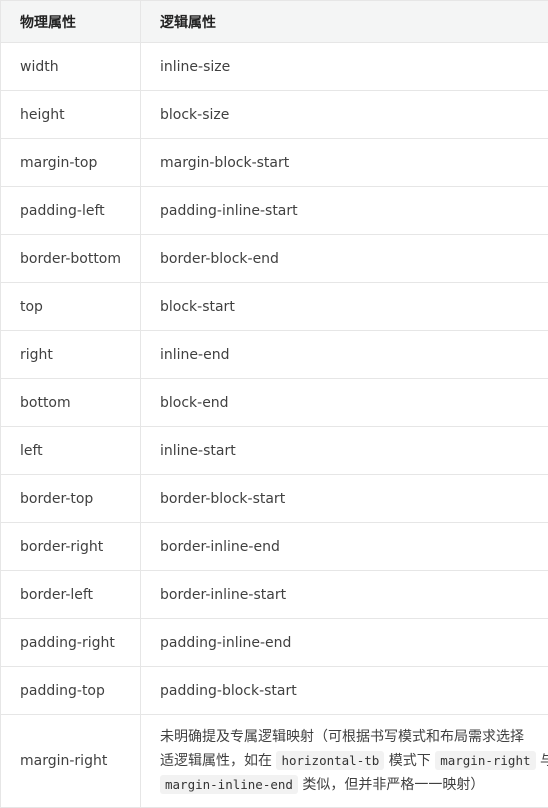 This screenshot has width=548, height=808. What do you see at coordinates (344, 67) in the screenshot?
I see `logical-cell: inline-size` at bounding box center [344, 67].